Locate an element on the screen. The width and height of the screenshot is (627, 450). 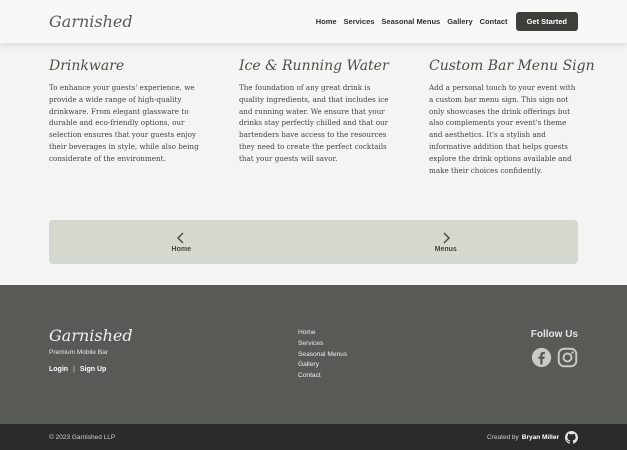
footer-link-services: Services is located at coordinates (322, 344).